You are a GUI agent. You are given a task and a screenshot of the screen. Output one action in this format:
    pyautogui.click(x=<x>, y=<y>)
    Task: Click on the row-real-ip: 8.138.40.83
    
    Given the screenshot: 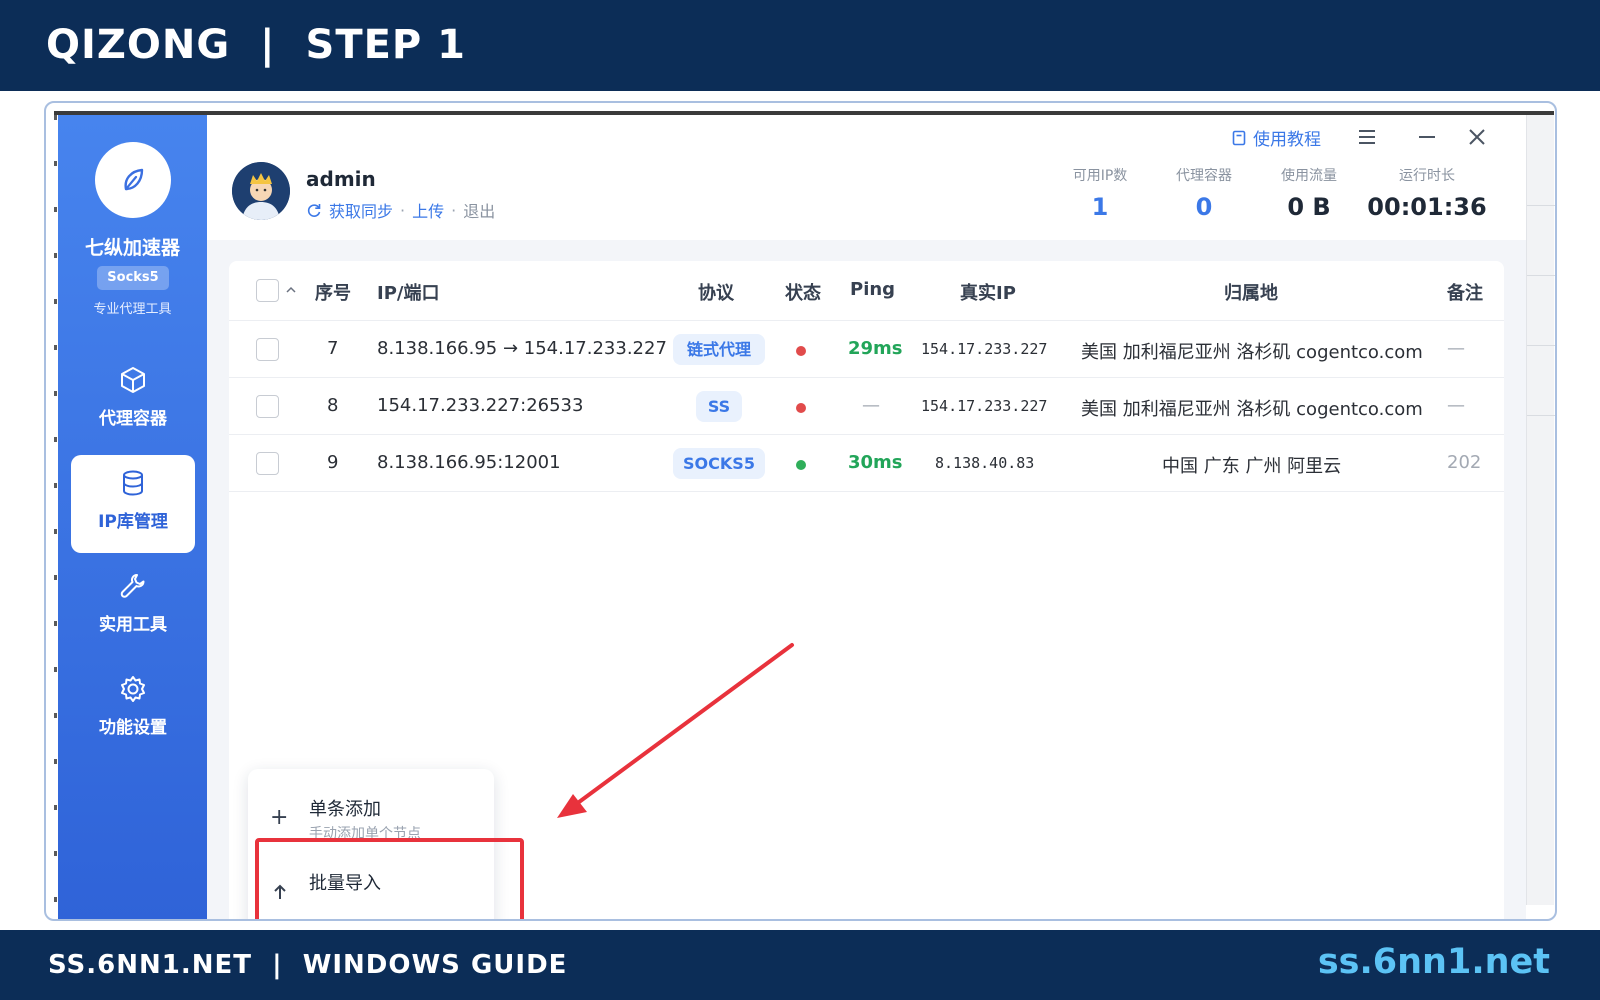 What is the action you would take?
    pyautogui.click(x=985, y=463)
    